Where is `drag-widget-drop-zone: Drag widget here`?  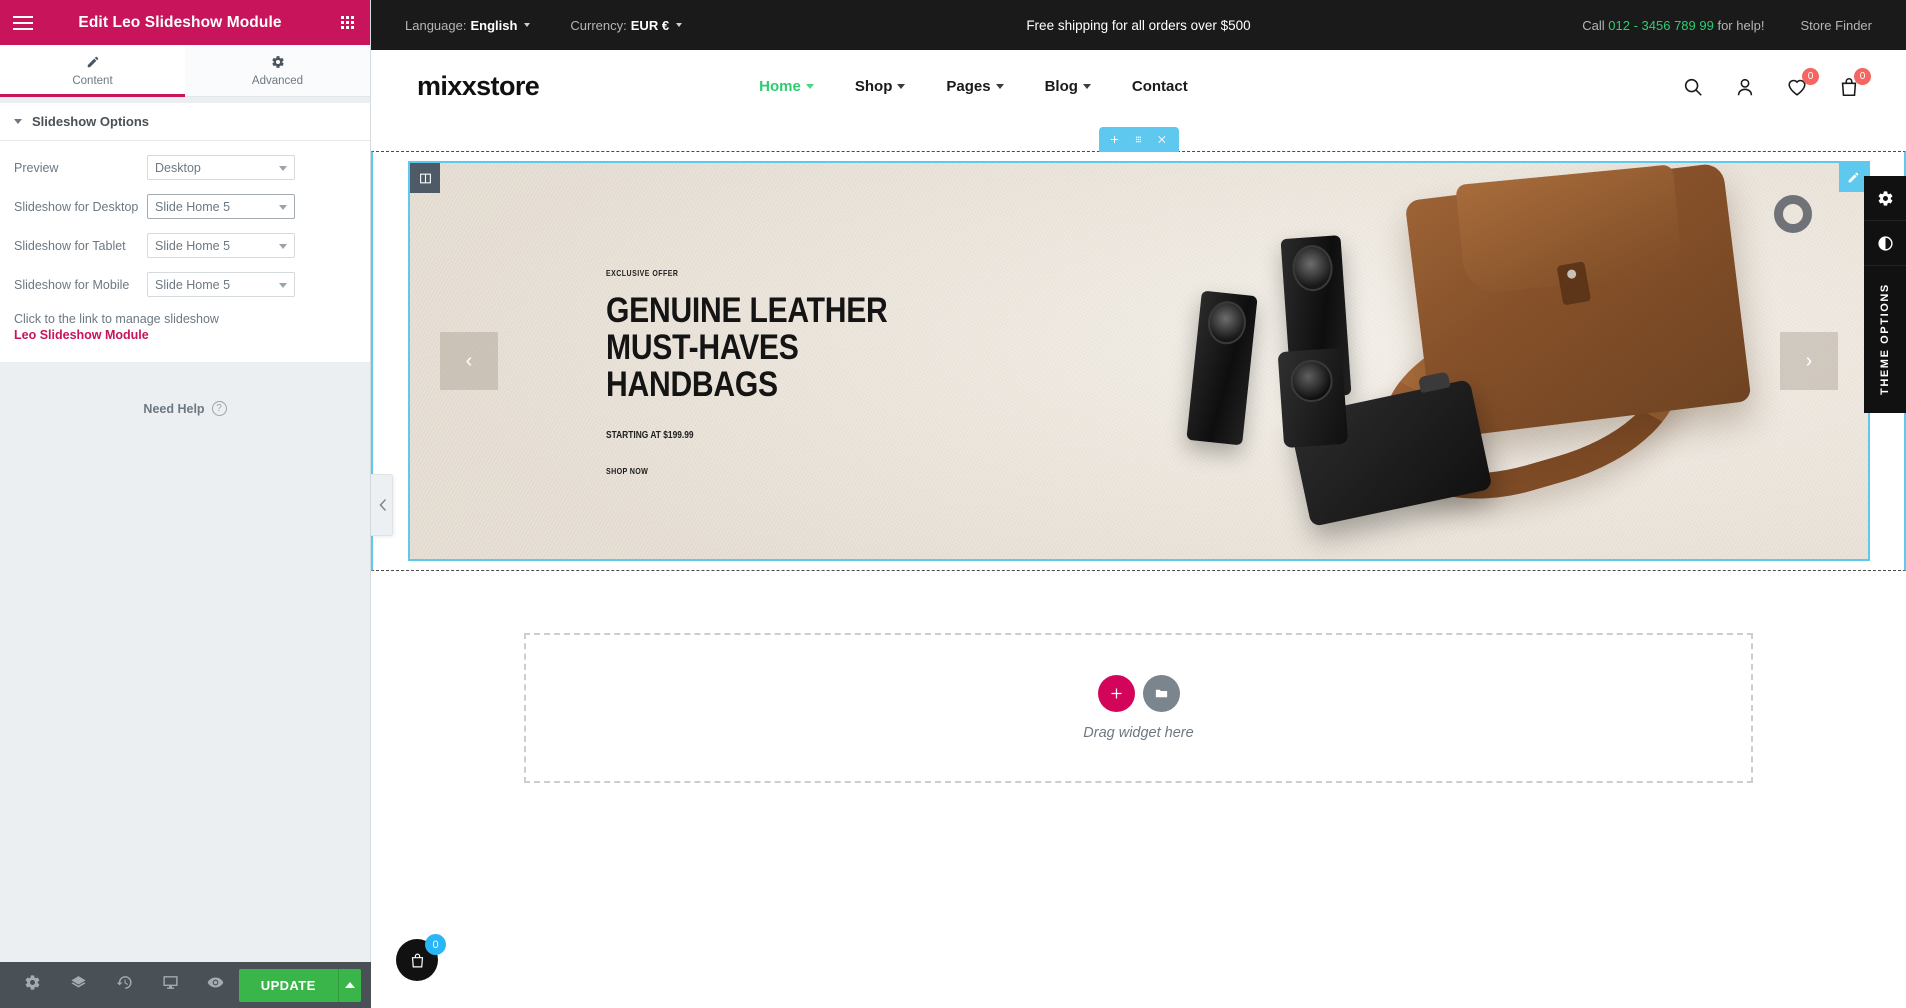 drag-widget-drop-zone: Drag widget here is located at coordinates (1138, 708).